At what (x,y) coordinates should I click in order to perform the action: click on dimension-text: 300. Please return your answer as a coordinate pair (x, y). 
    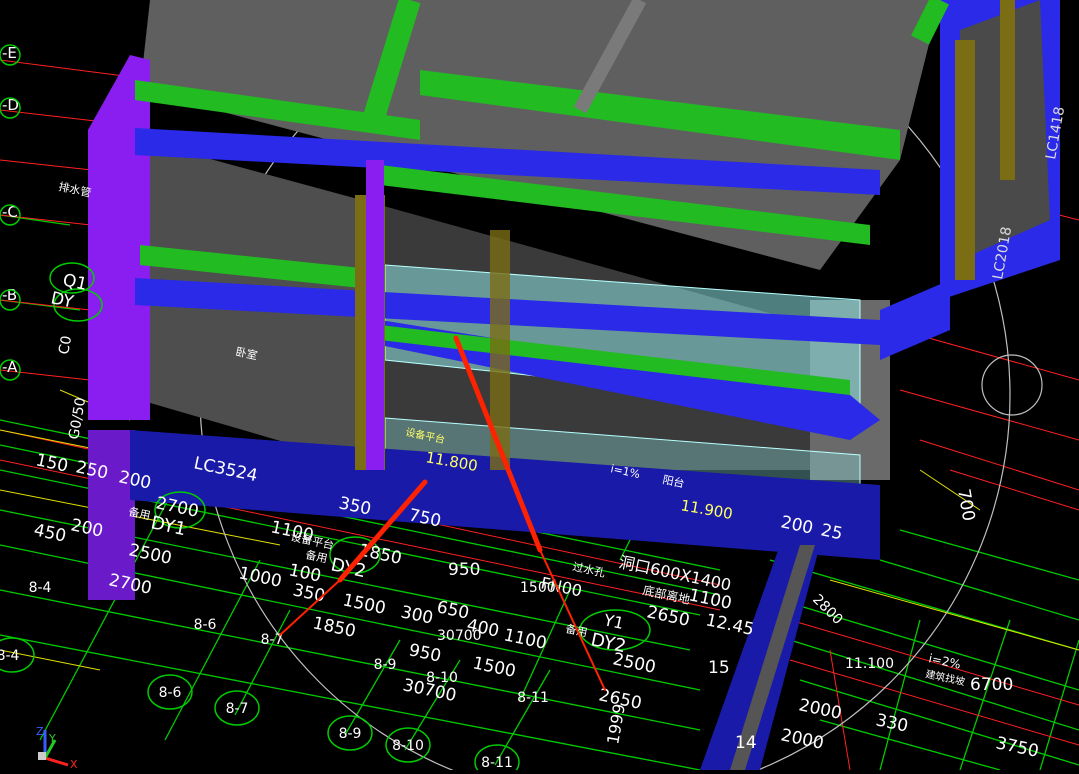
    Looking at the image, I should click on (417, 615).